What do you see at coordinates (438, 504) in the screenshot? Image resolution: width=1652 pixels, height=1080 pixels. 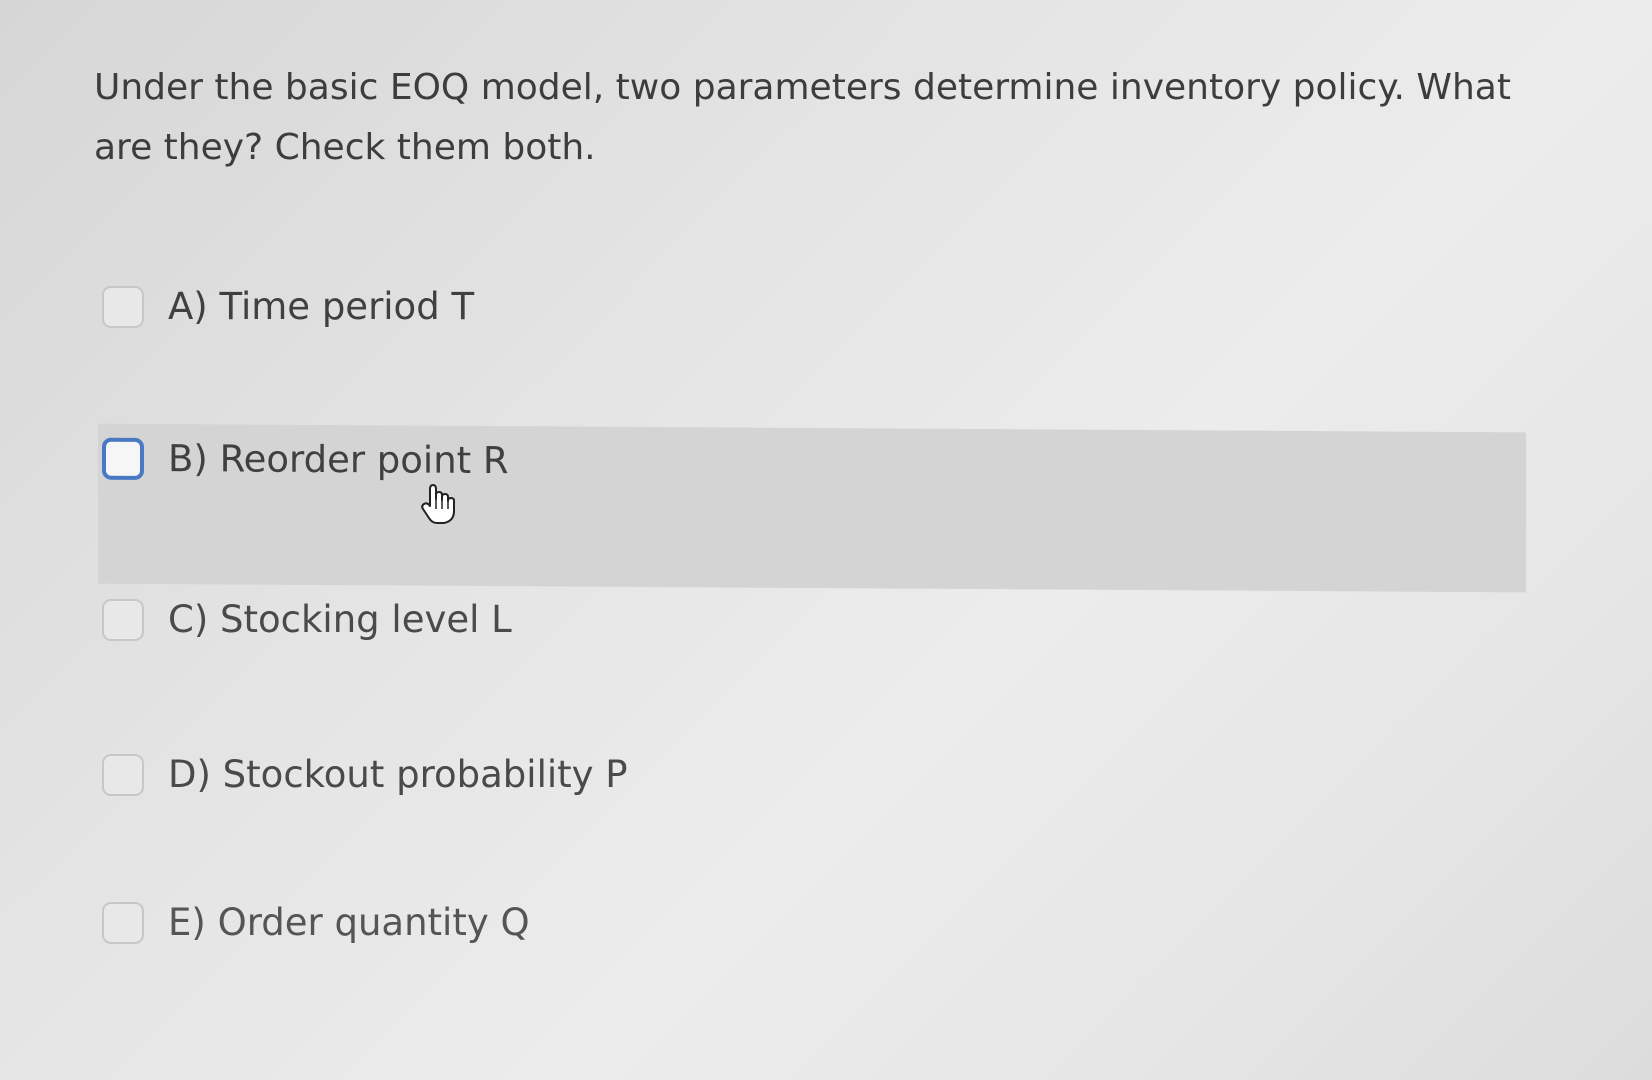 I see `hand-pointer-icon` at bounding box center [438, 504].